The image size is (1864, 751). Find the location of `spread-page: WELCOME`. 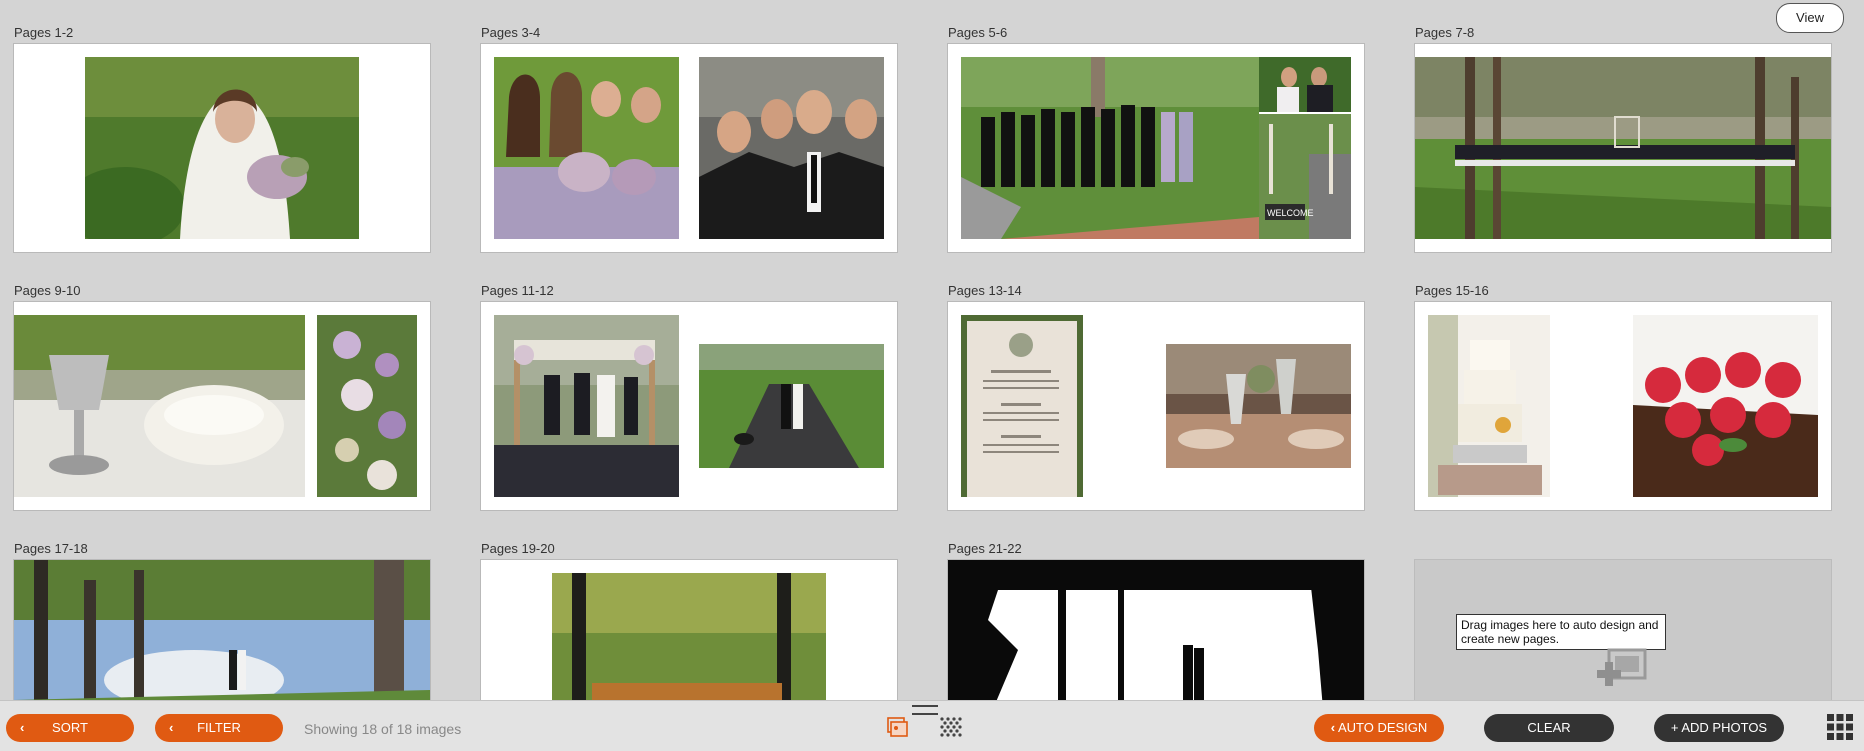

spread-page: WELCOME is located at coordinates (1156, 148).